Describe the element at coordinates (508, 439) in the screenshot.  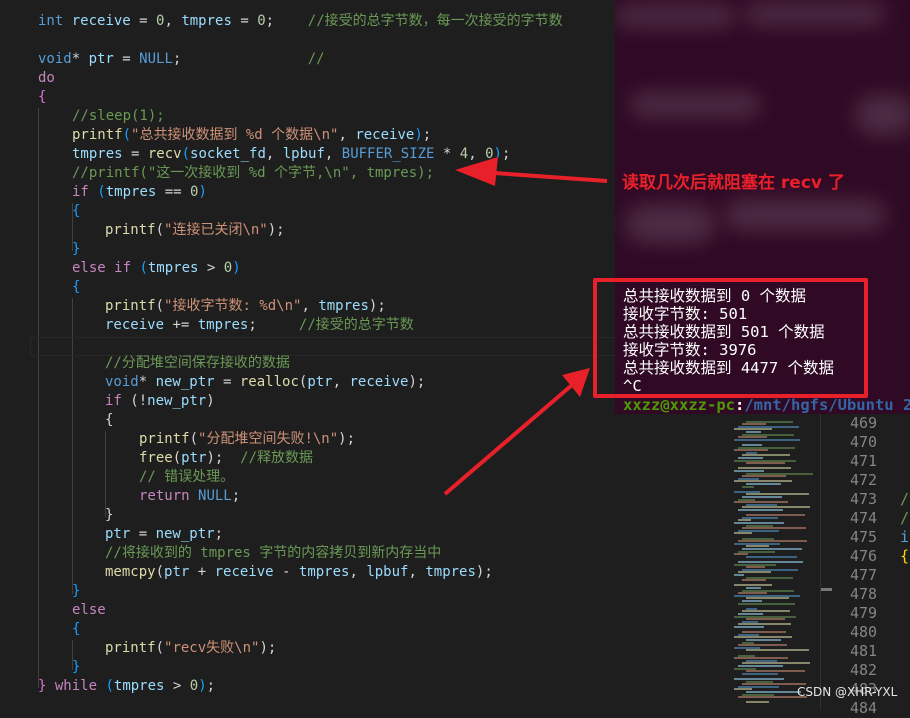
I see `arrow-to-terminal-box` at that location.